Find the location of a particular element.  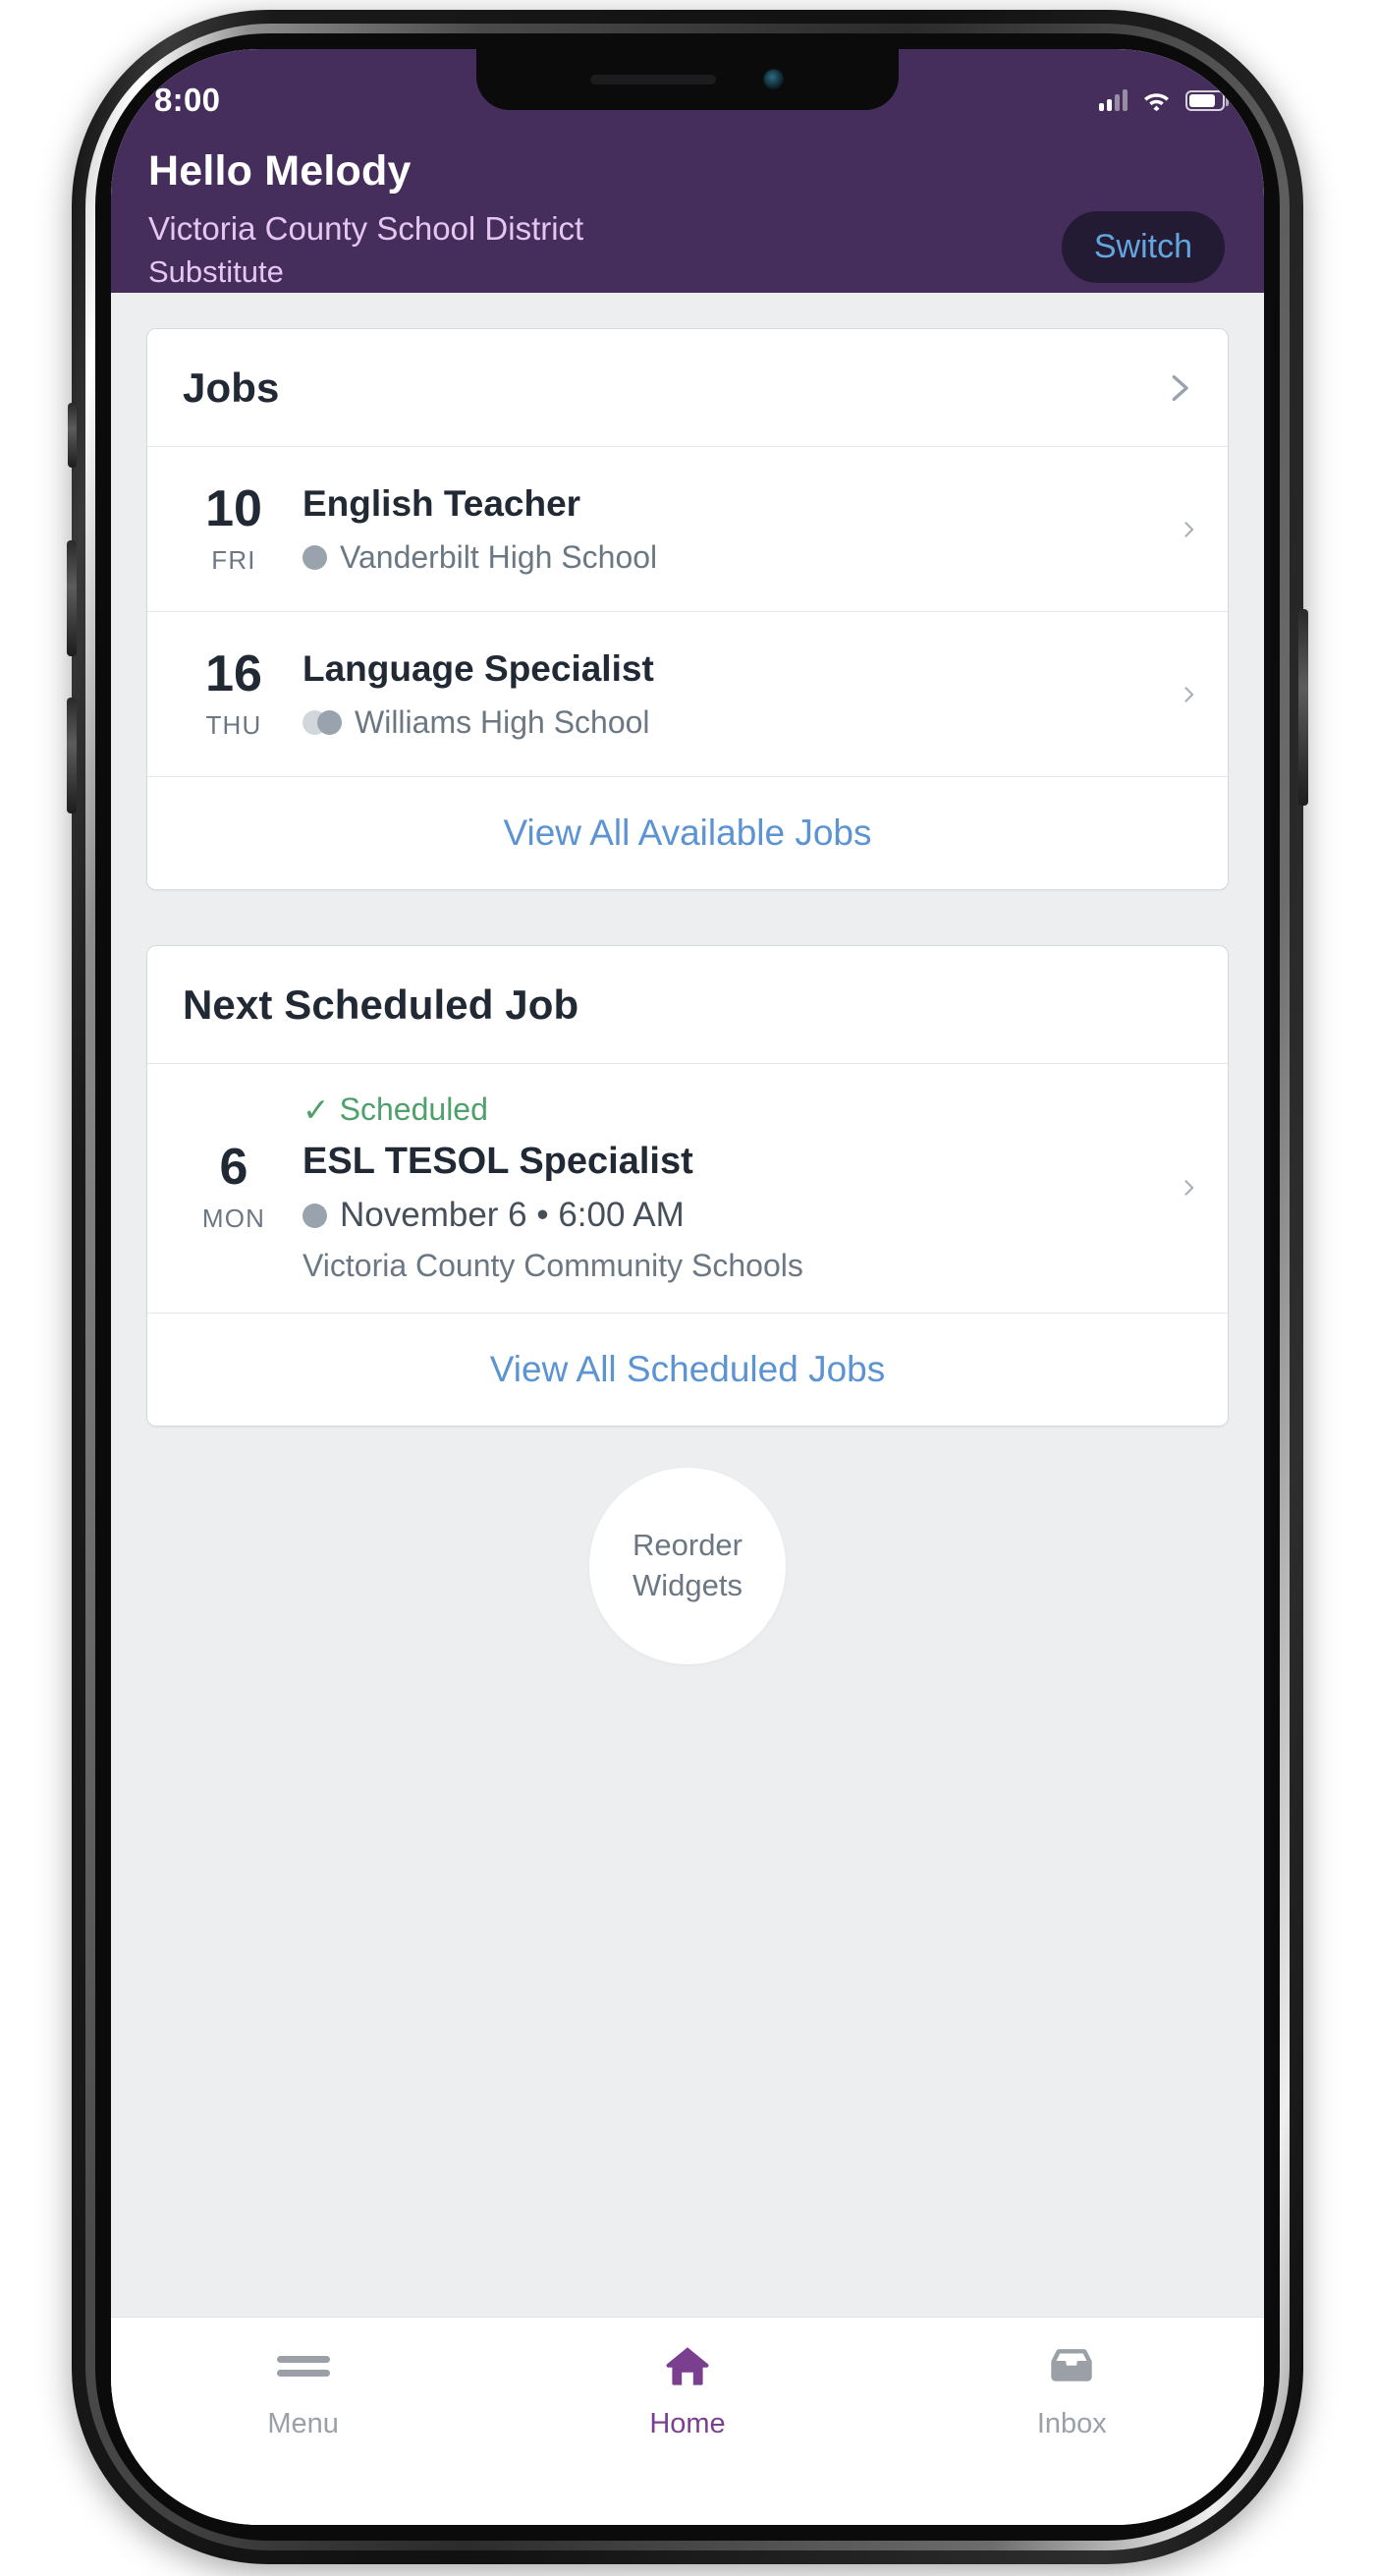

job-date-day: 16 is located at coordinates (233, 673).